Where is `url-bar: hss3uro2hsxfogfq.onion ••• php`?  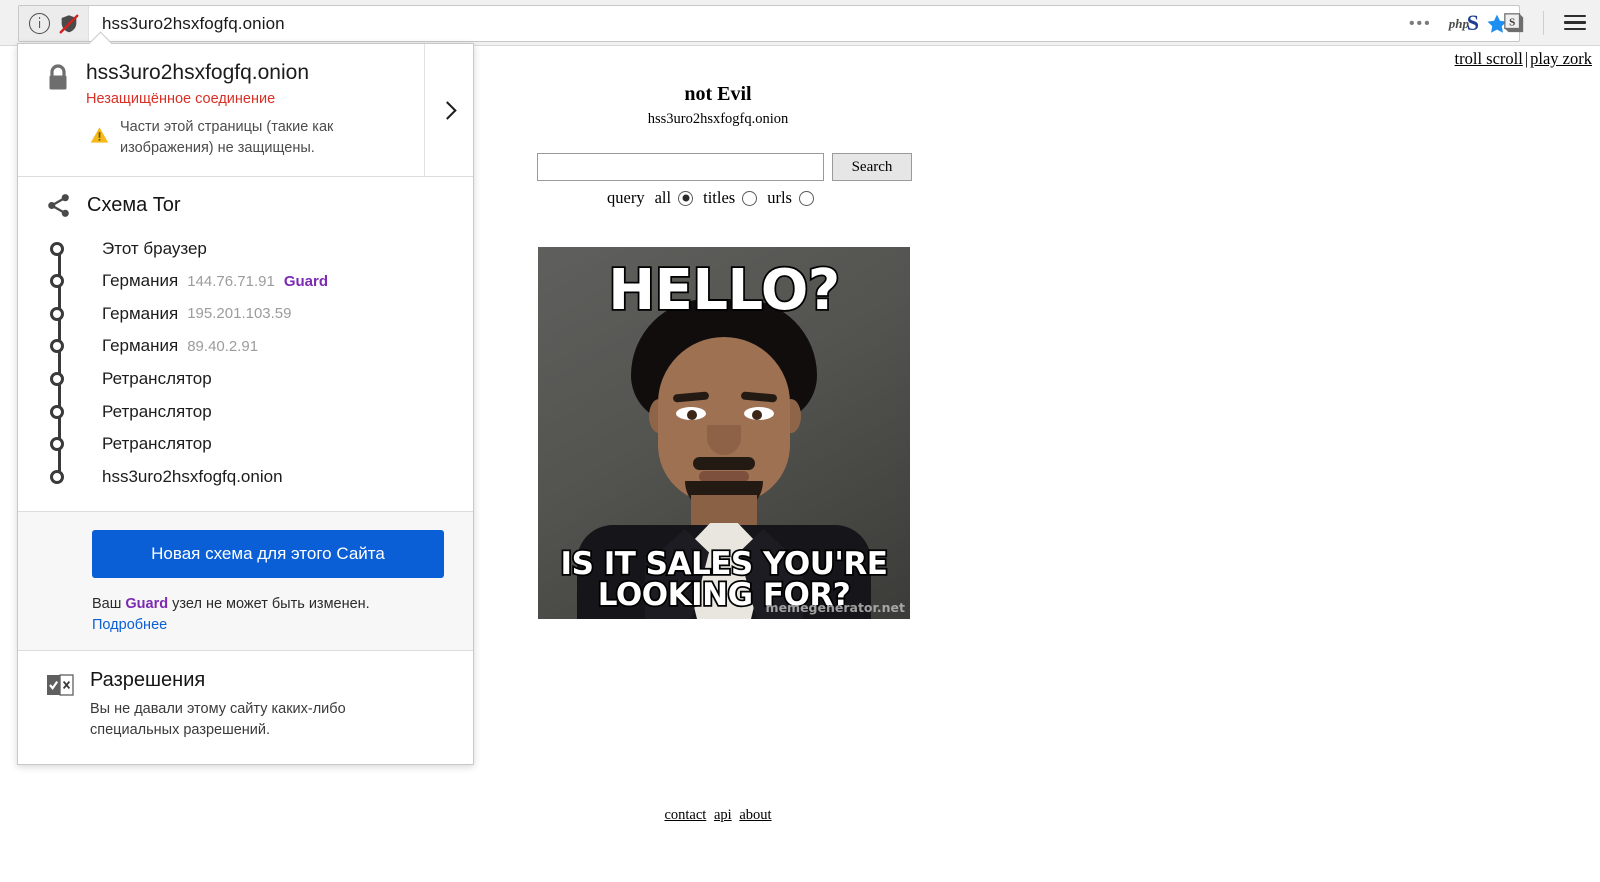 url-bar: hss3uro2hsxfogfq.onion ••• php is located at coordinates (769, 23).